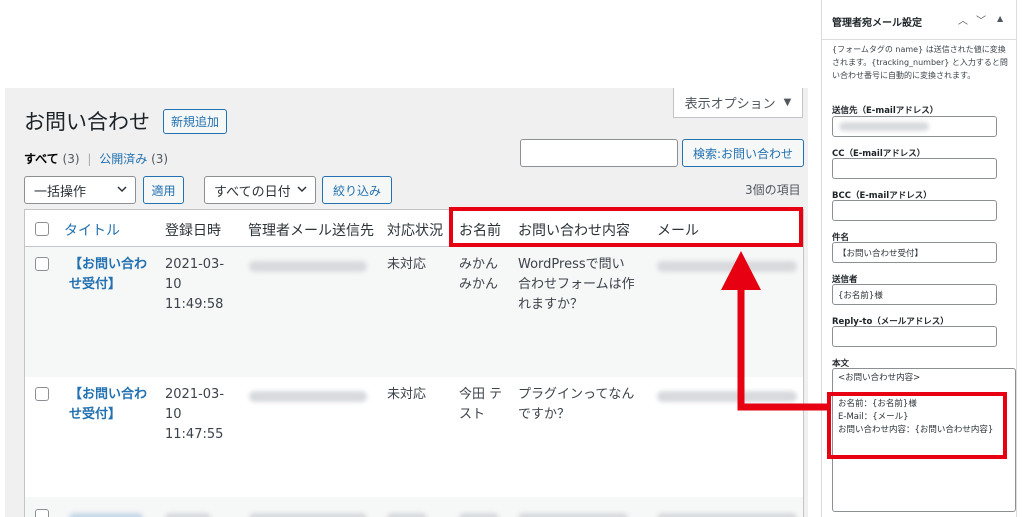 This screenshot has height=517, width=1024. Describe the element at coordinates (914, 210) in the screenshot. I see `bcc-input` at that location.